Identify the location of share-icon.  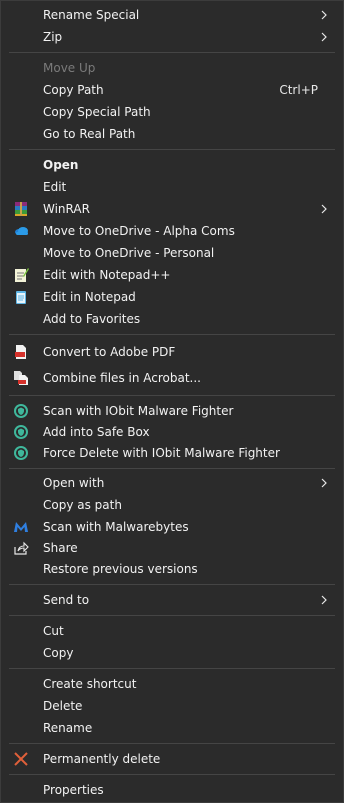
(21, 548).